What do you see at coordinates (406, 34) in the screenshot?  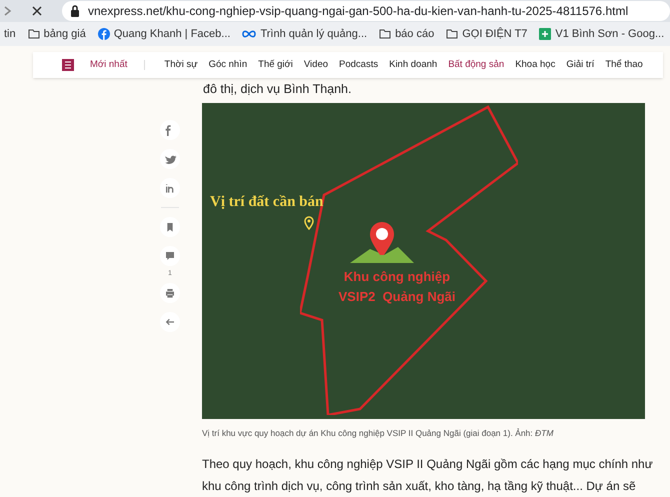 I see `bookmark-item: báo cáo` at bounding box center [406, 34].